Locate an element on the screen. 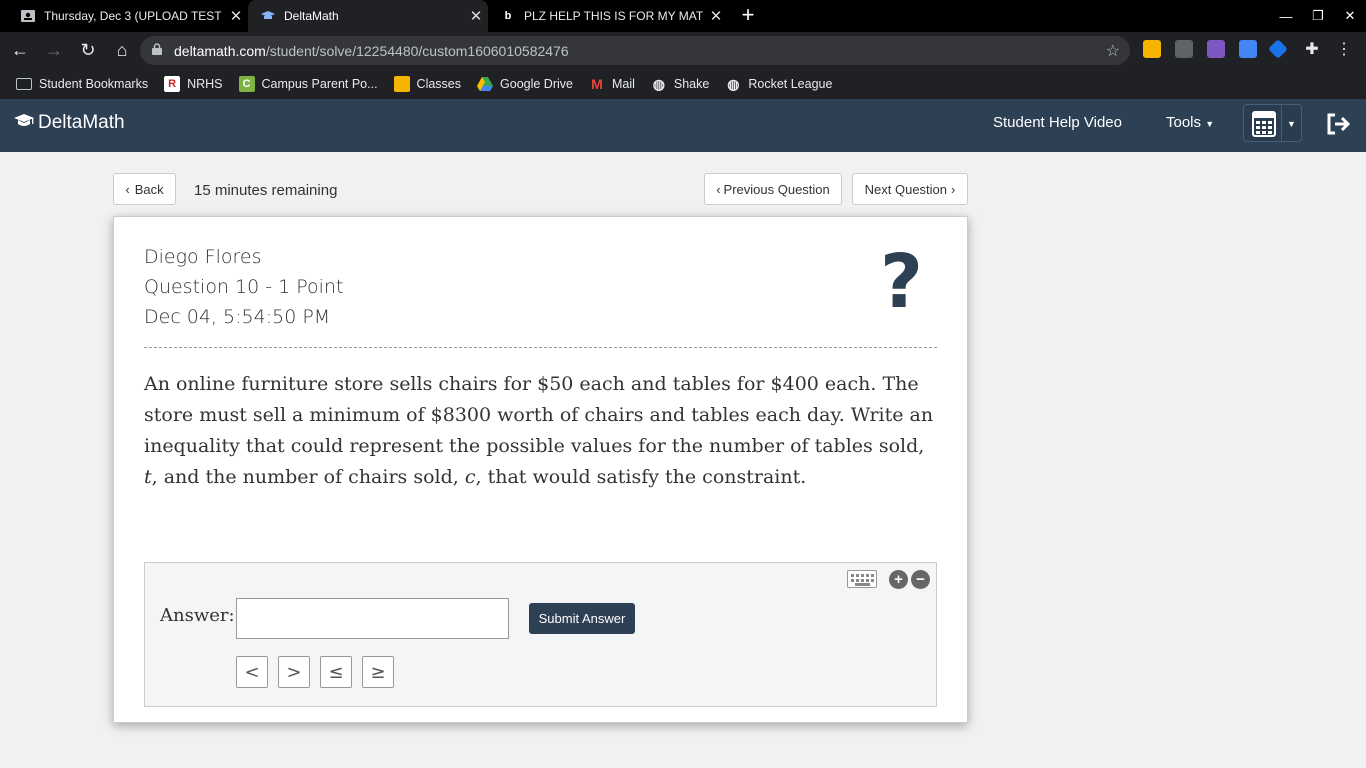 Image resolution: width=1366 pixels, height=768 pixels. minimize-icon: — is located at coordinates (1286, 16).